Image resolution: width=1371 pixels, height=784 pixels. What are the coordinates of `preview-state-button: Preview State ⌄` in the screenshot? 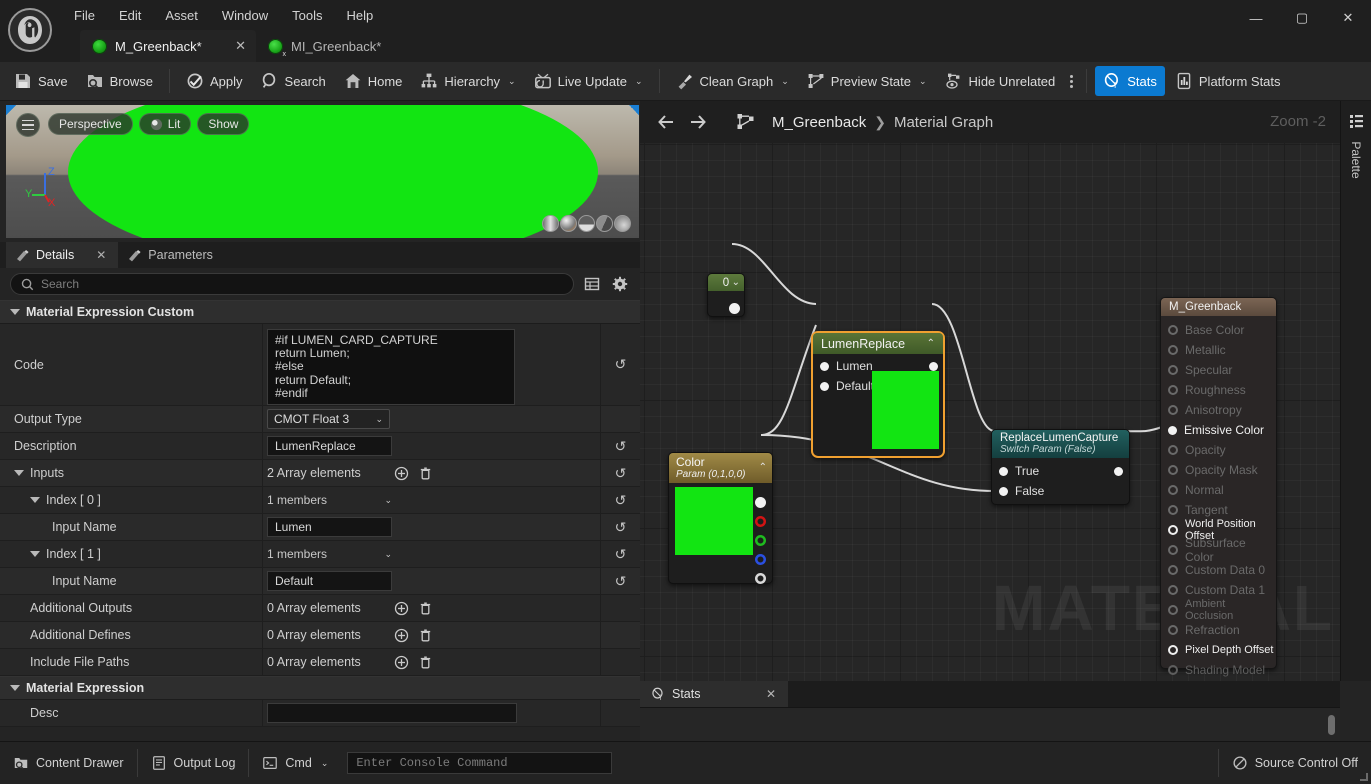 It's located at (867, 81).